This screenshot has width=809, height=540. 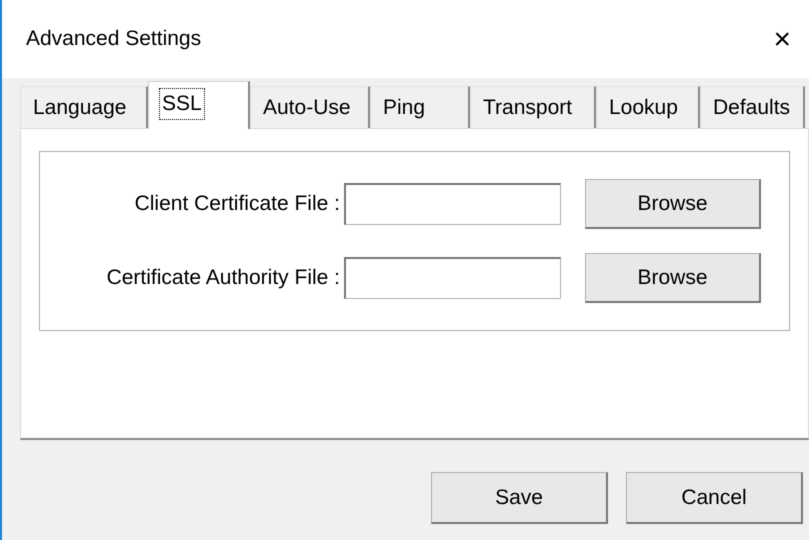 I want to click on window-title: Advanced Settings, so click(x=114, y=39).